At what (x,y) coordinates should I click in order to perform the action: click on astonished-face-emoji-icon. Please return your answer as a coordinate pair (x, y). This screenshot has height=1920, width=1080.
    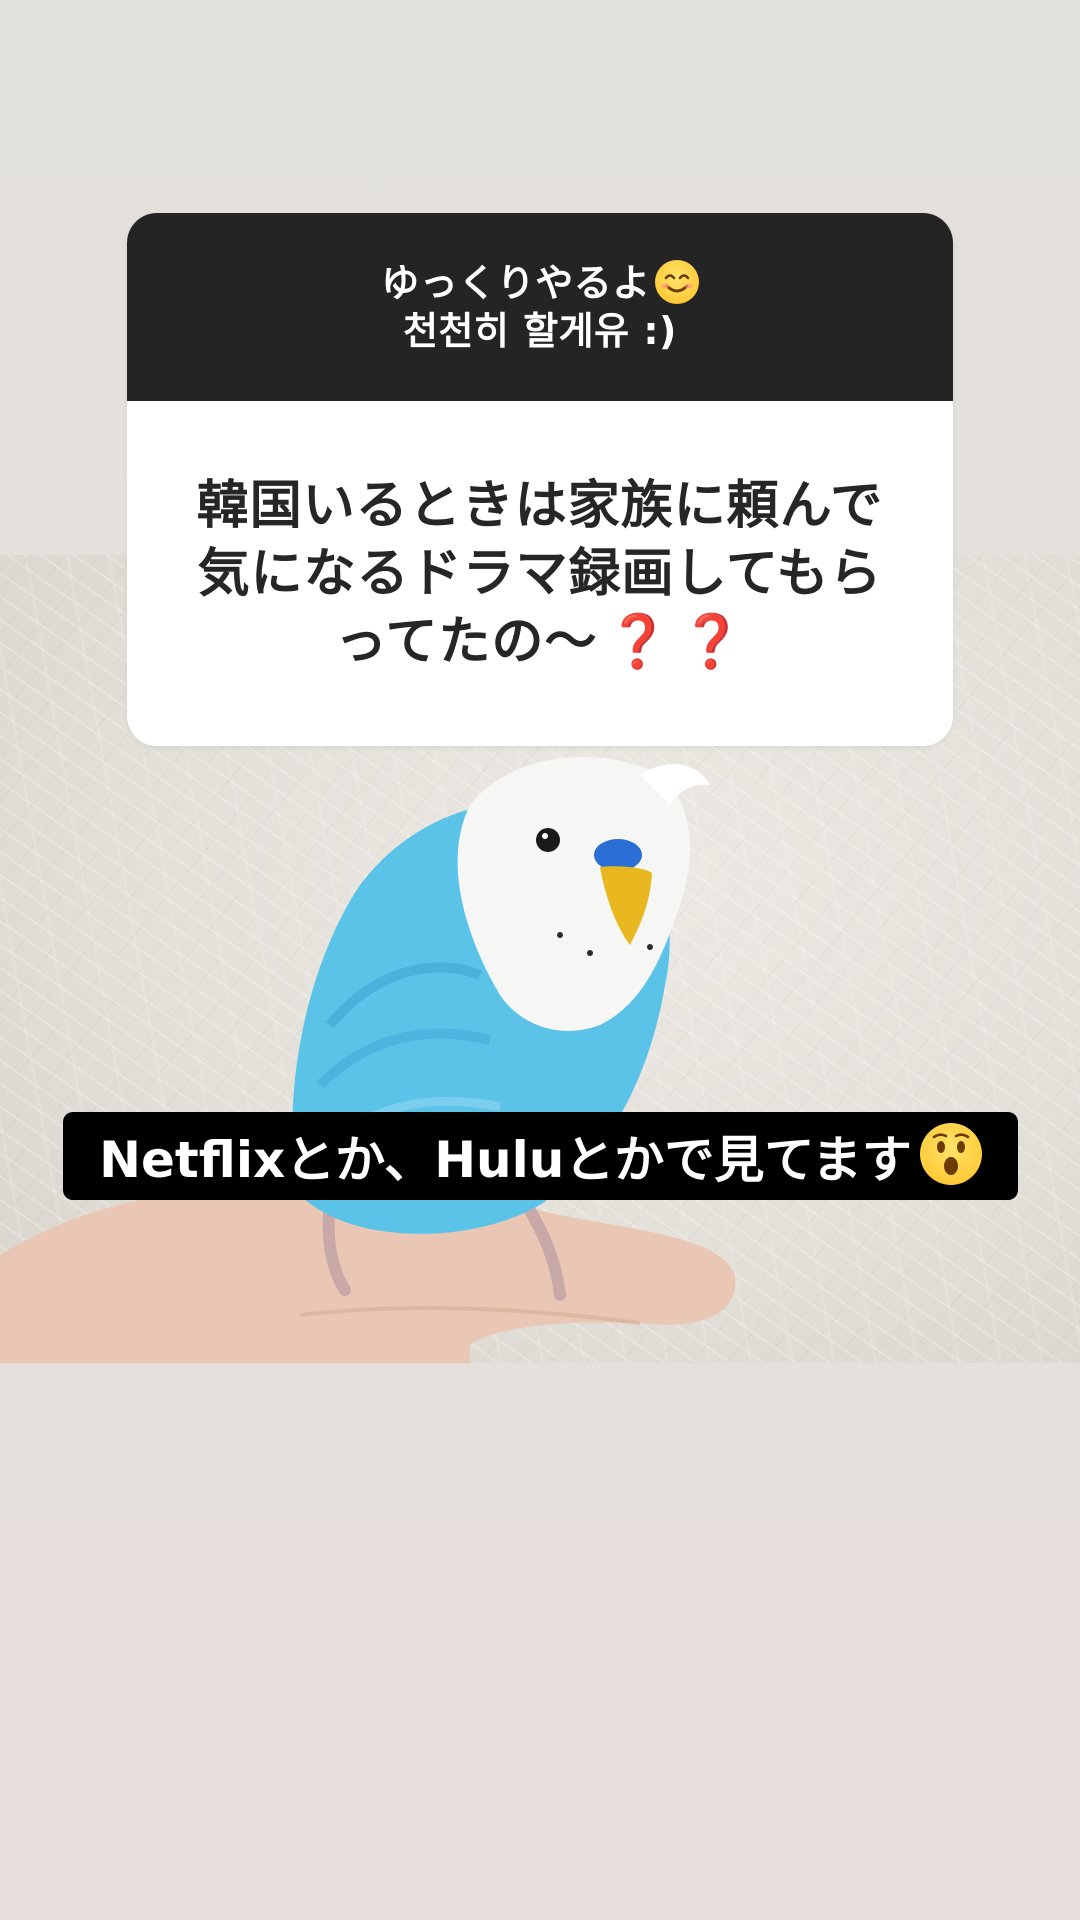
    Looking at the image, I should click on (950, 1154).